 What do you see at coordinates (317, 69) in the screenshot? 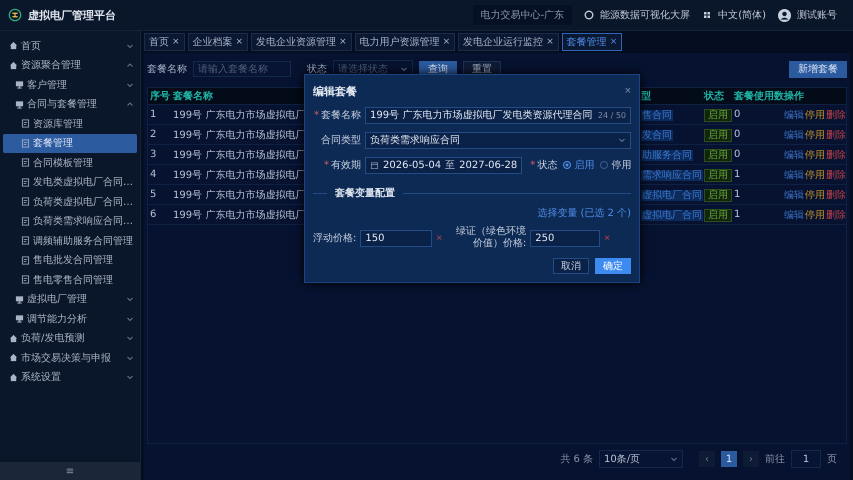
I see `filter-label: 状态` at bounding box center [317, 69].